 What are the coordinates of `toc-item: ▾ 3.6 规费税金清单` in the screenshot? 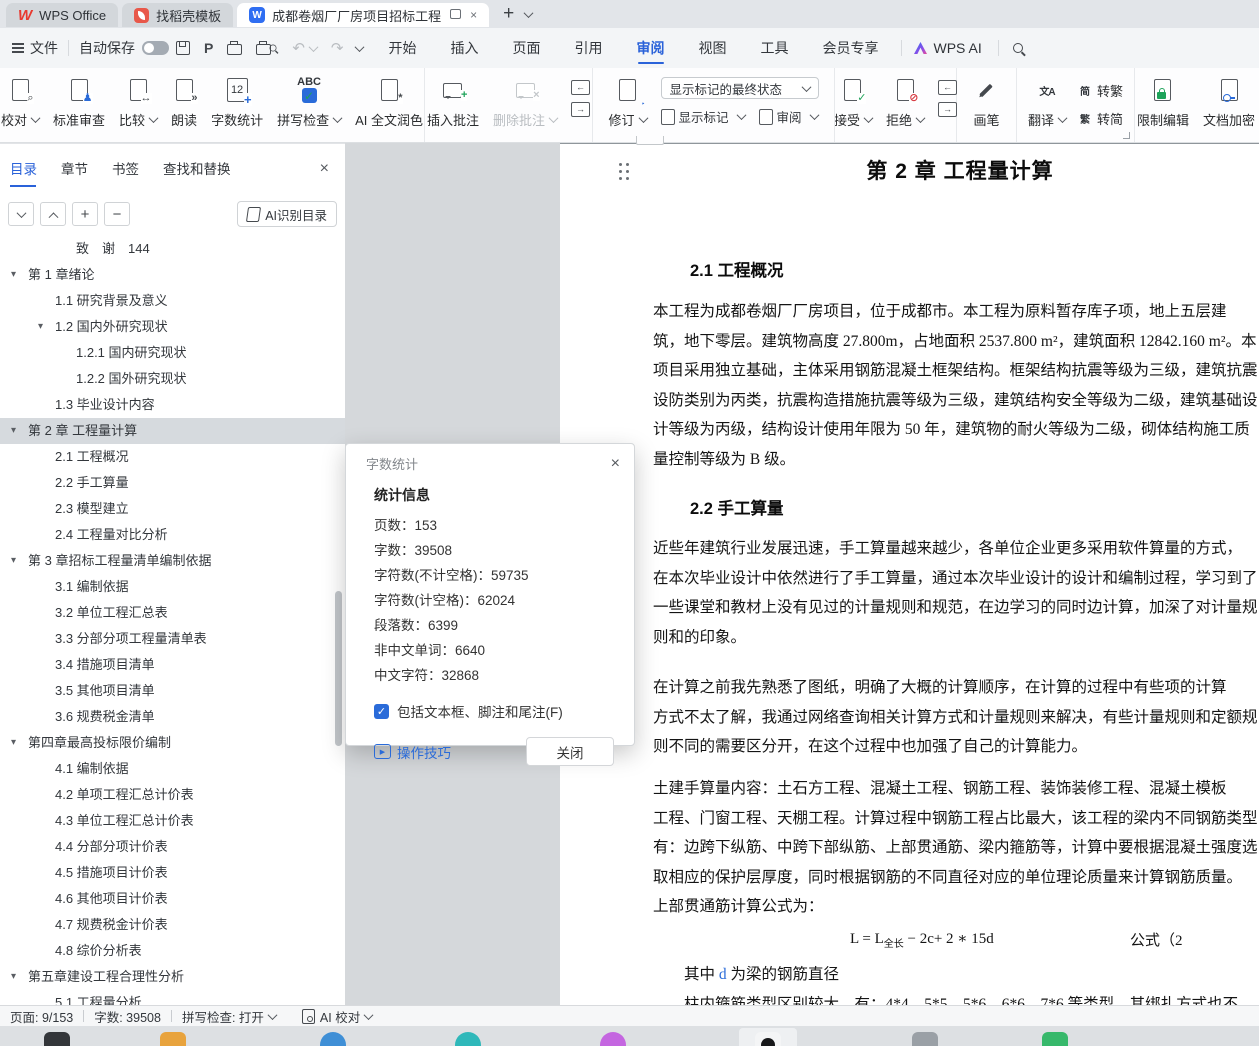 It's located at (172, 717).